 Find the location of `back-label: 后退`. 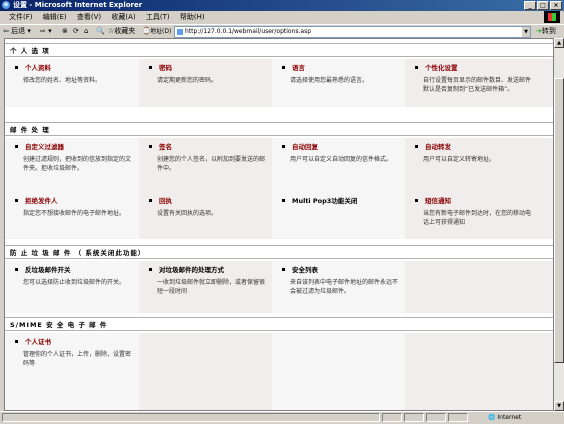

back-label: 后退 is located at coordinates (18, 31).